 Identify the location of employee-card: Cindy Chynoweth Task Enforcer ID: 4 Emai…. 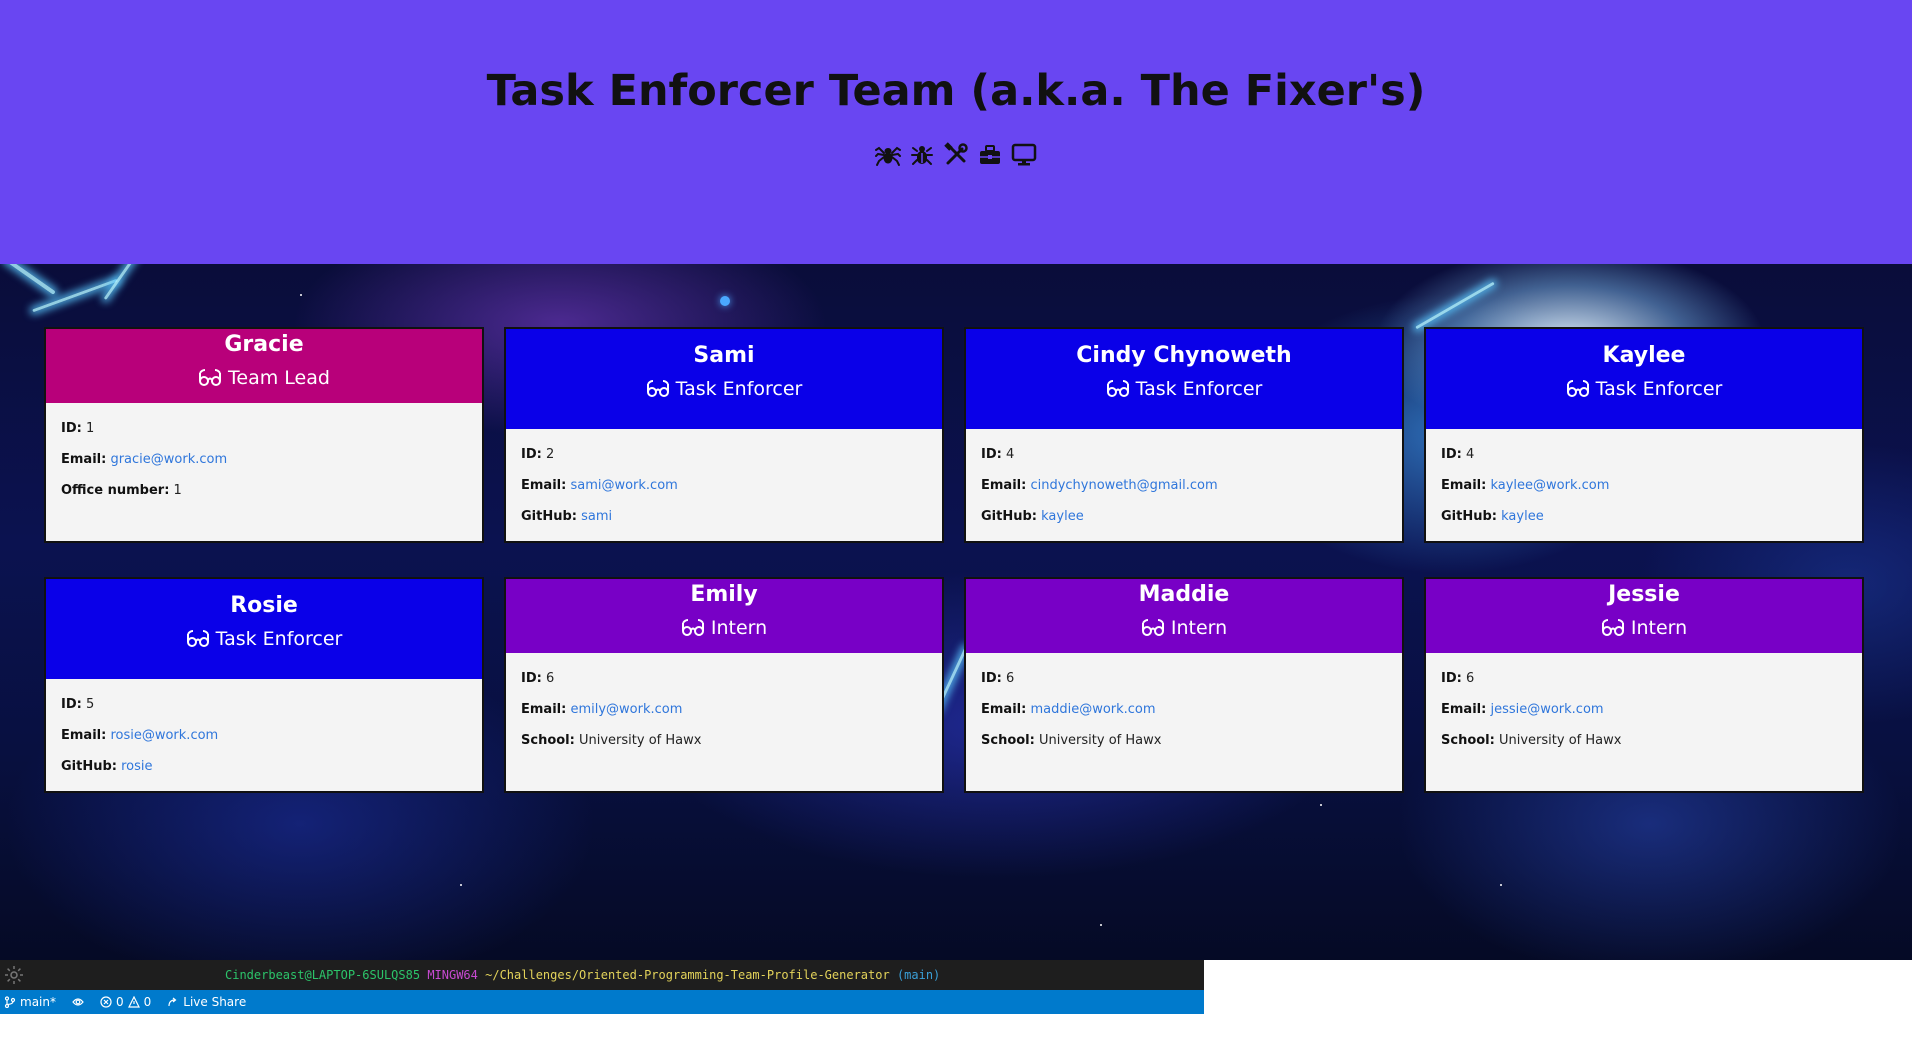
(1184, 435).